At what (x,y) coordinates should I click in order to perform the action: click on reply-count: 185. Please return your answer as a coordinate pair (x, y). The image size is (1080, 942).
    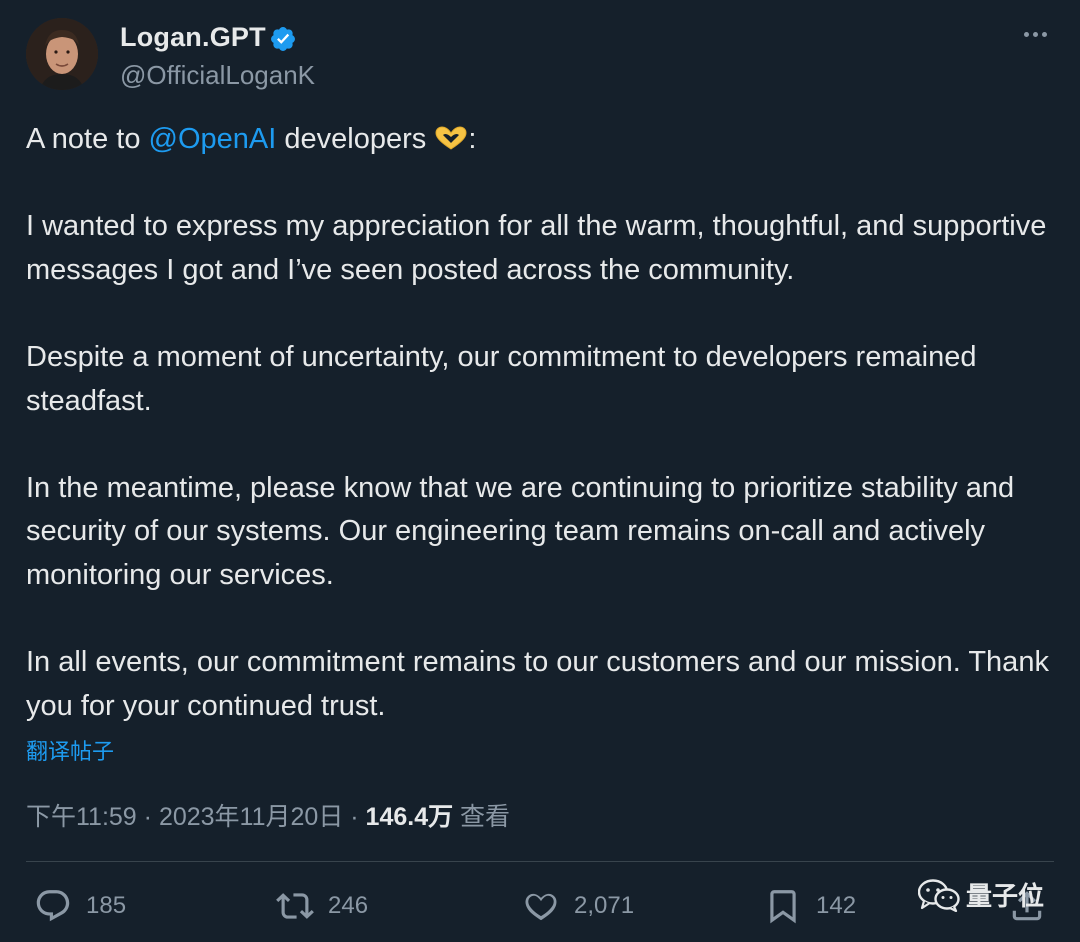
    Looking at the image, I should click on (106, 905).